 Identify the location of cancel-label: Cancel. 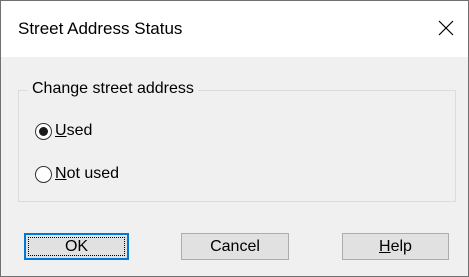
(235, 246).